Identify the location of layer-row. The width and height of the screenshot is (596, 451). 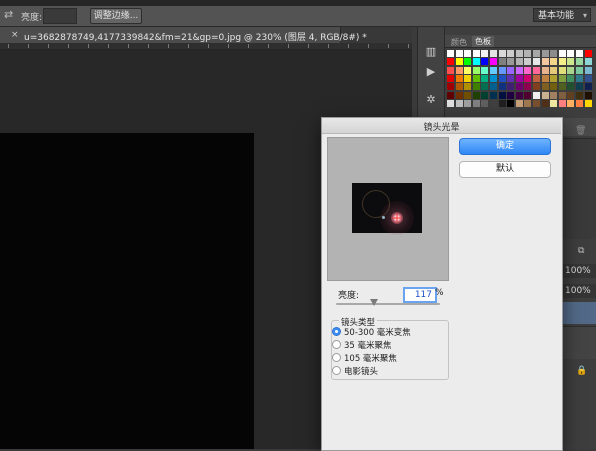
(579, 342).